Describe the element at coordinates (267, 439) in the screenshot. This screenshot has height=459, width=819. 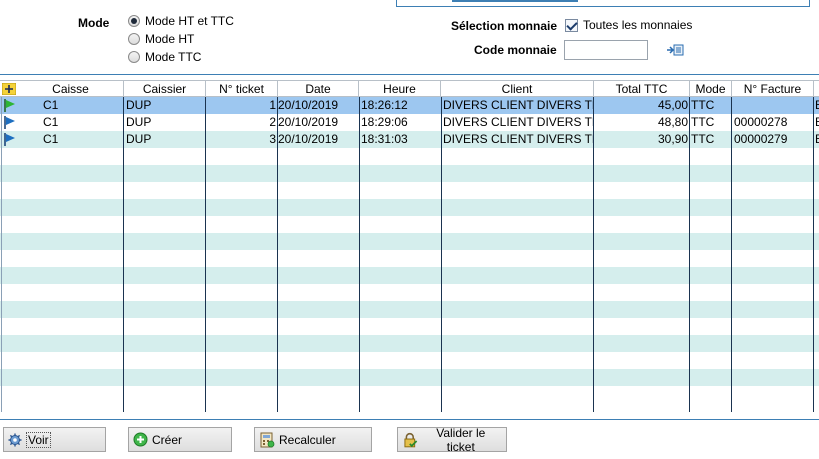
I see `calculator-icon` at that location.